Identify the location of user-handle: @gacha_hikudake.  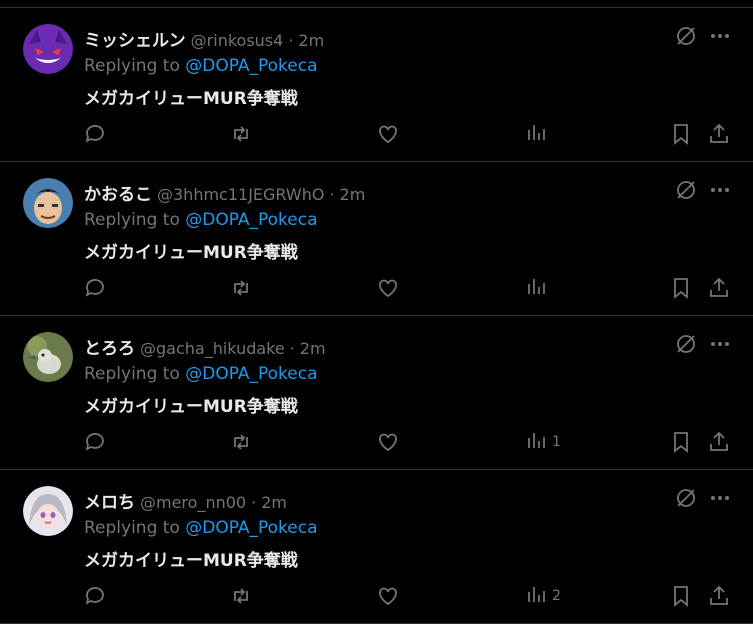
(212, 348).